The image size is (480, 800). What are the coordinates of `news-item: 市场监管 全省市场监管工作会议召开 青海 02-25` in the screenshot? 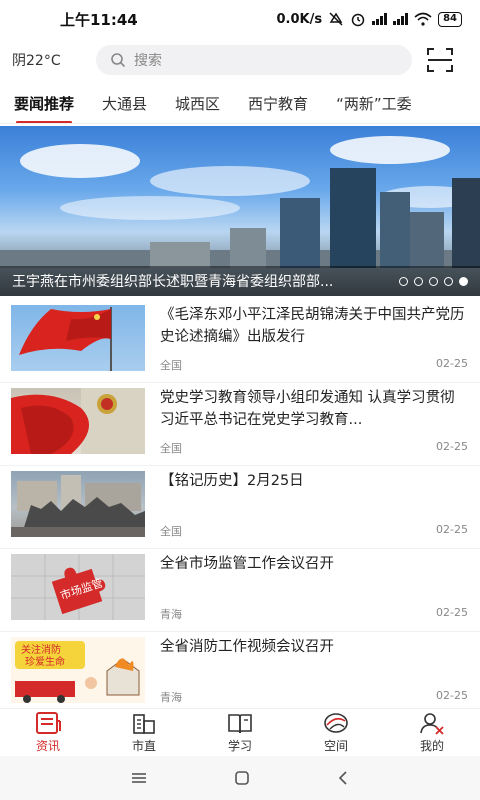 It's located at (240, 590).